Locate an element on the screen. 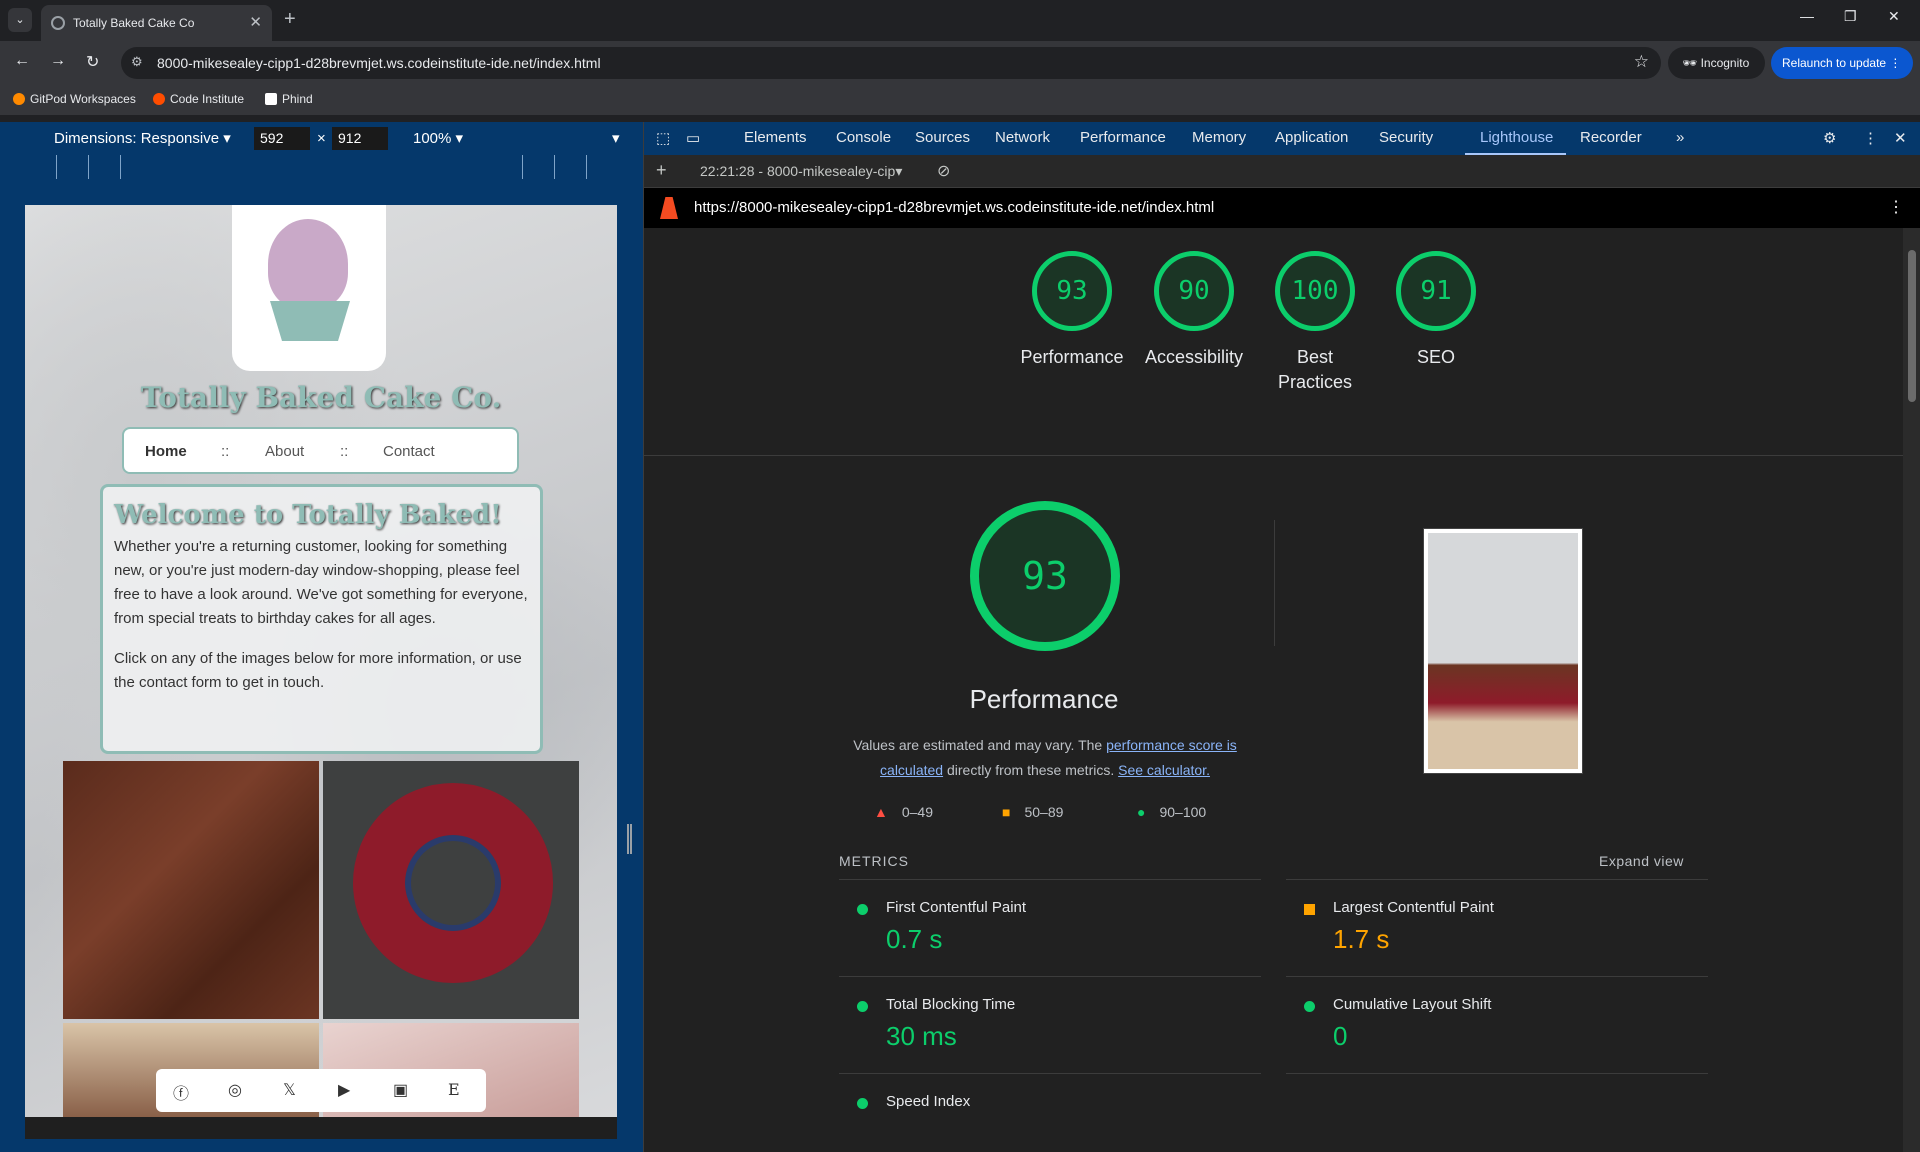 Image resolution: width=1920 pixels, height=1152 pixels. metric-name: Cumulative Layout Shift is located at coordinates (1412, 1004).